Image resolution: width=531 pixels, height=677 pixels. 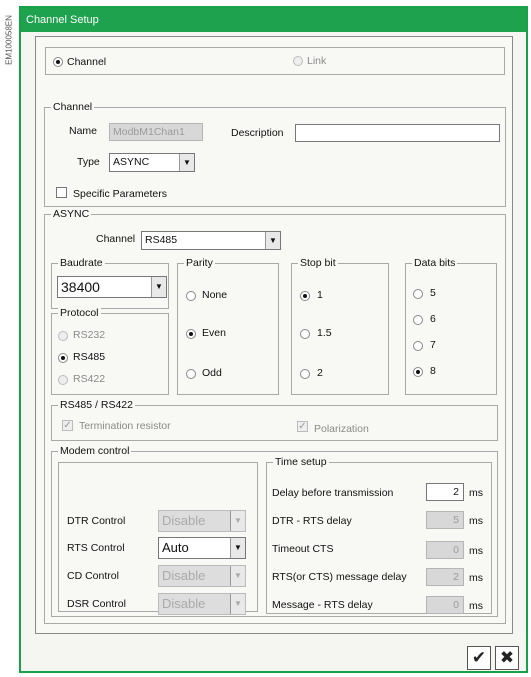 What do you see at coordinates (339, 577) in the screenshot?
I see `rts-cts-message-delay-label: RTS(or CTS) message delay` at bounding box center [339, 577].